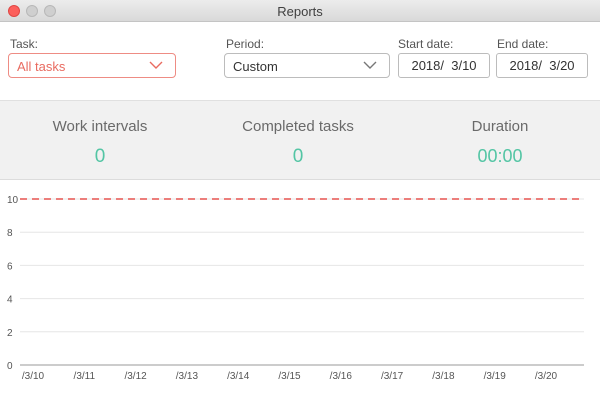  What do you see at coordinates (100, 126) in the screenshot?
I see `work-intervals-label: Work intervals` at bounding box center [100, 126].